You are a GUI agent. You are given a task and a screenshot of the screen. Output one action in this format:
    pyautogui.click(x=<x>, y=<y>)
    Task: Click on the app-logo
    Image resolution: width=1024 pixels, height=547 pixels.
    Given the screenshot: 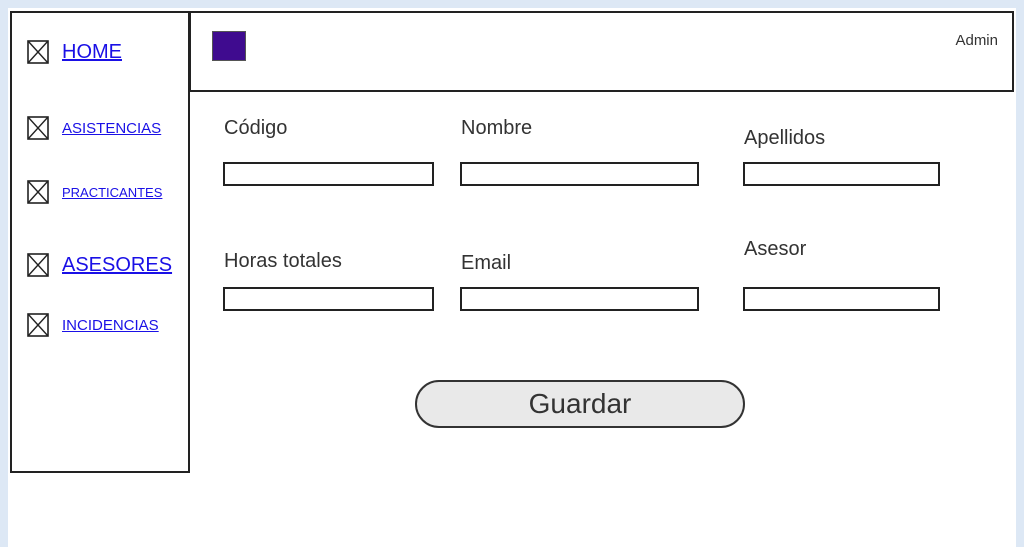 What is the action you would take?
    pyautogui.click(x=229, y=46)
    